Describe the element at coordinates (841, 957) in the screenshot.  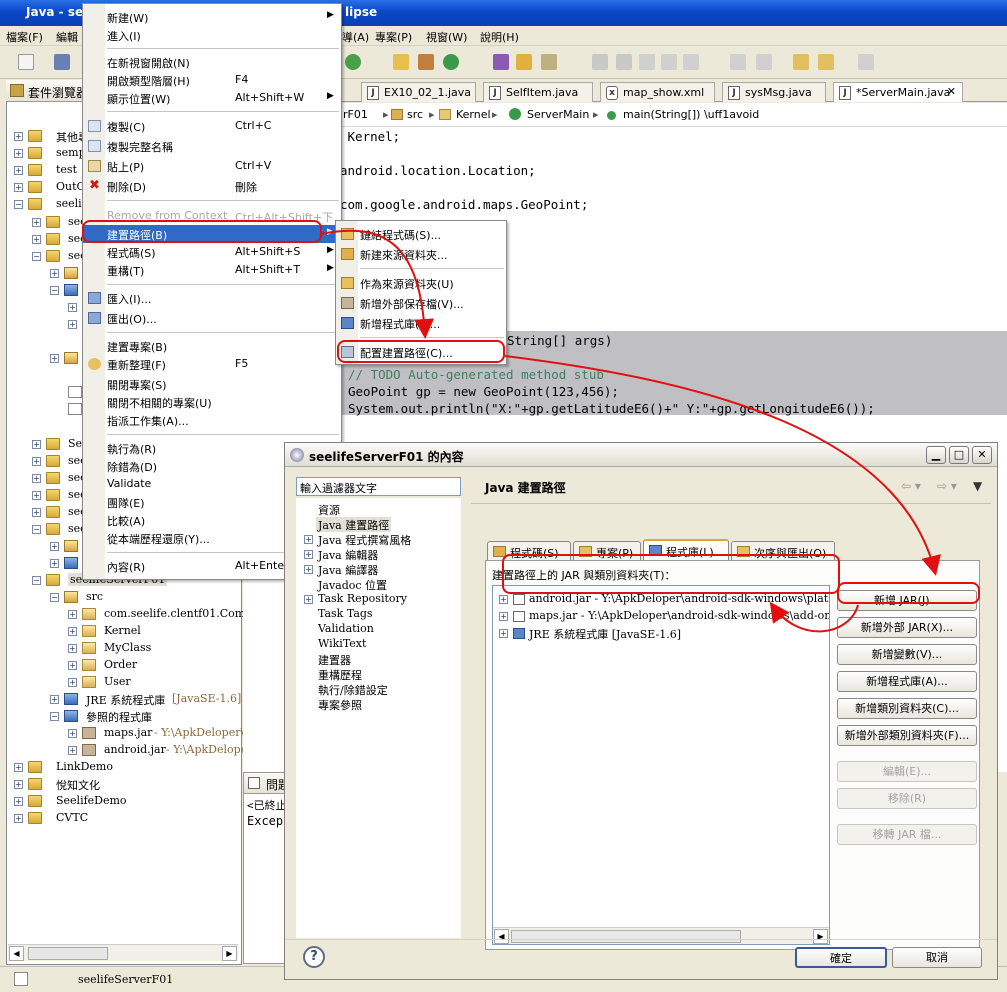
I see `ok-button: 確定` at that location.